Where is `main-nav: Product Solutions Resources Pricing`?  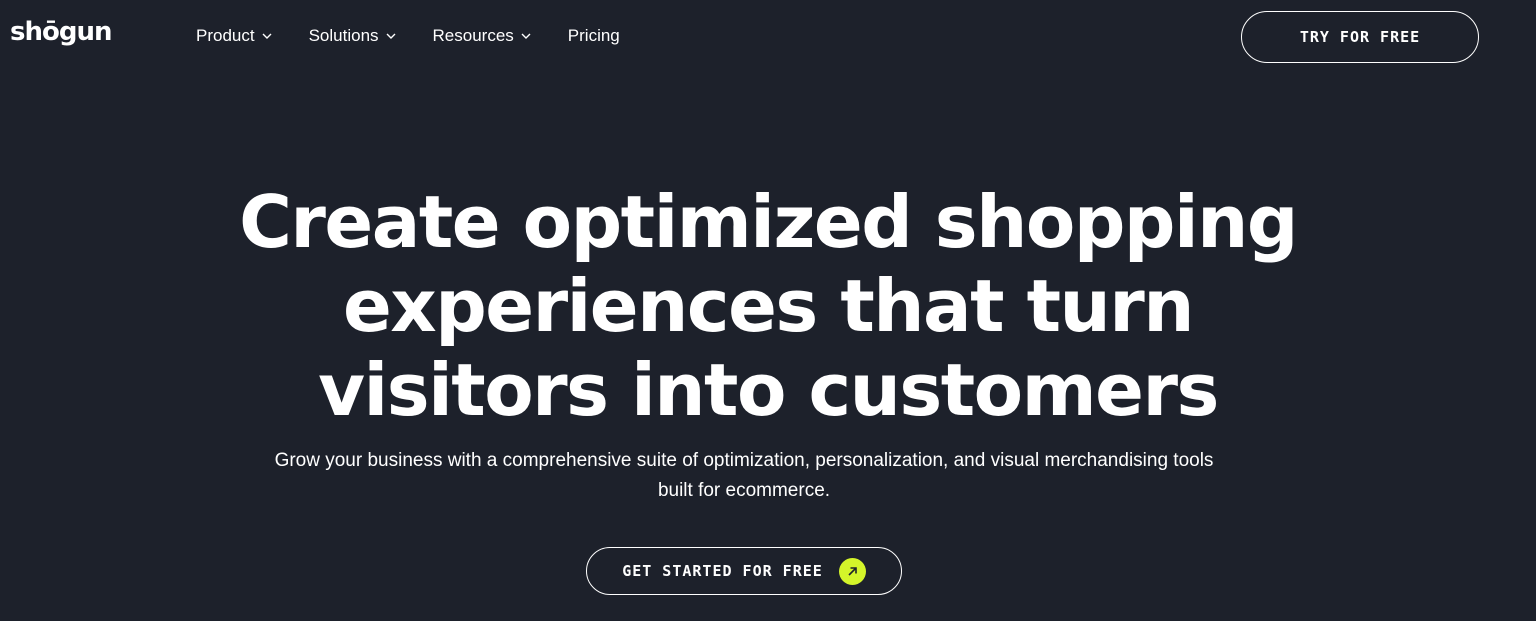 main-nav: Product Solutions Resources Pricing is located at coordinates (426, 36).